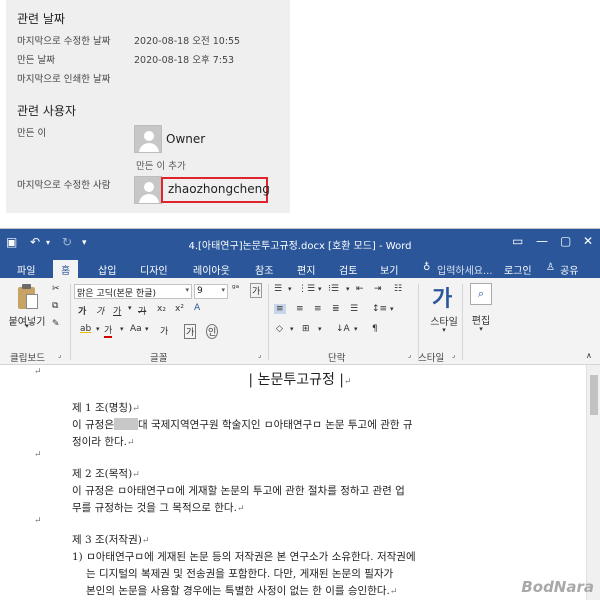 The width and height of the screenshot is (600, 600). Describe the element at coordinates (542, 241) in the screenshot. I see `minimize-icon: —` at that location.